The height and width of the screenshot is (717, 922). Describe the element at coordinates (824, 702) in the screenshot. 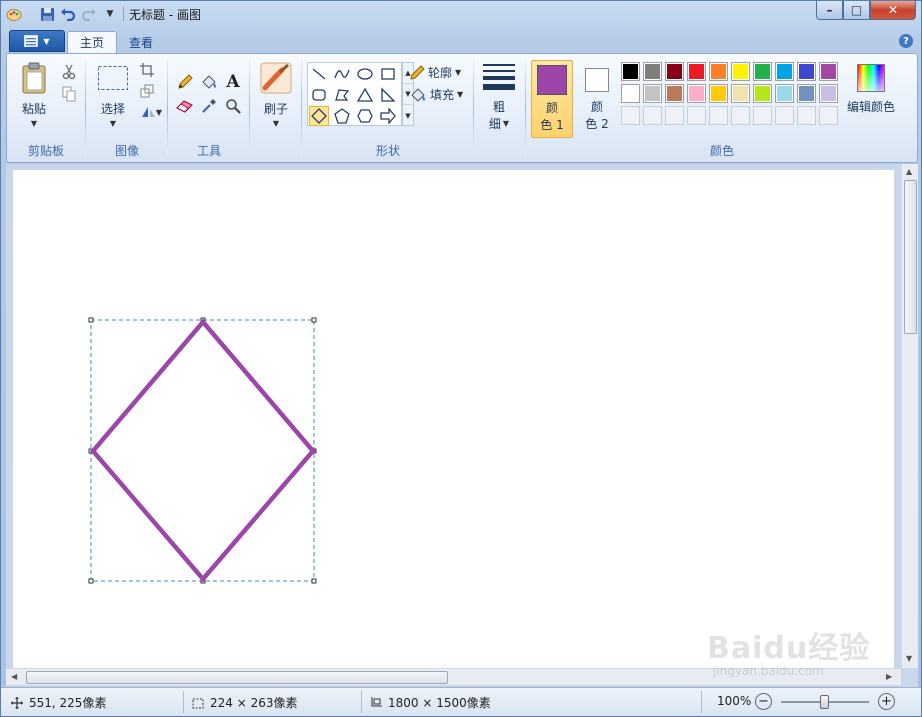

I see `zoom-slider-thumb` at that location.